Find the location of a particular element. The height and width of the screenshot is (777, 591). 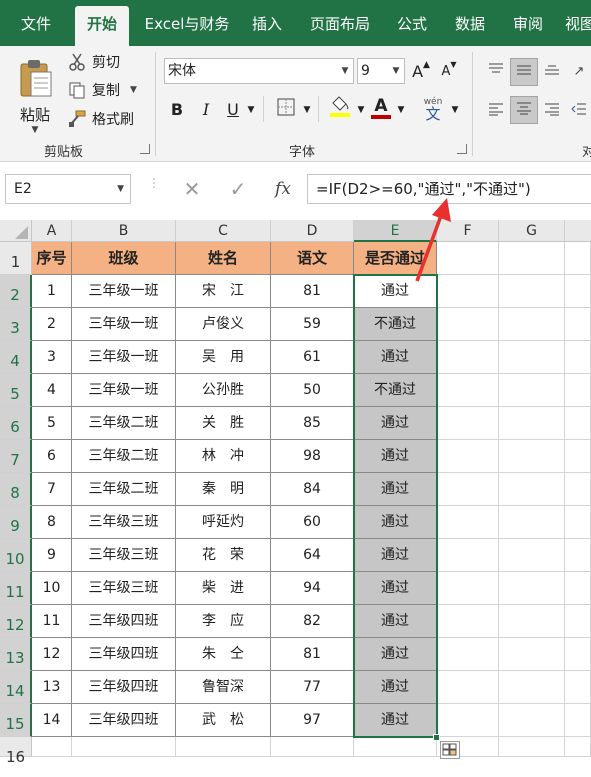

cell-b13: 三年级四班 is located at coordinates (124, 654).